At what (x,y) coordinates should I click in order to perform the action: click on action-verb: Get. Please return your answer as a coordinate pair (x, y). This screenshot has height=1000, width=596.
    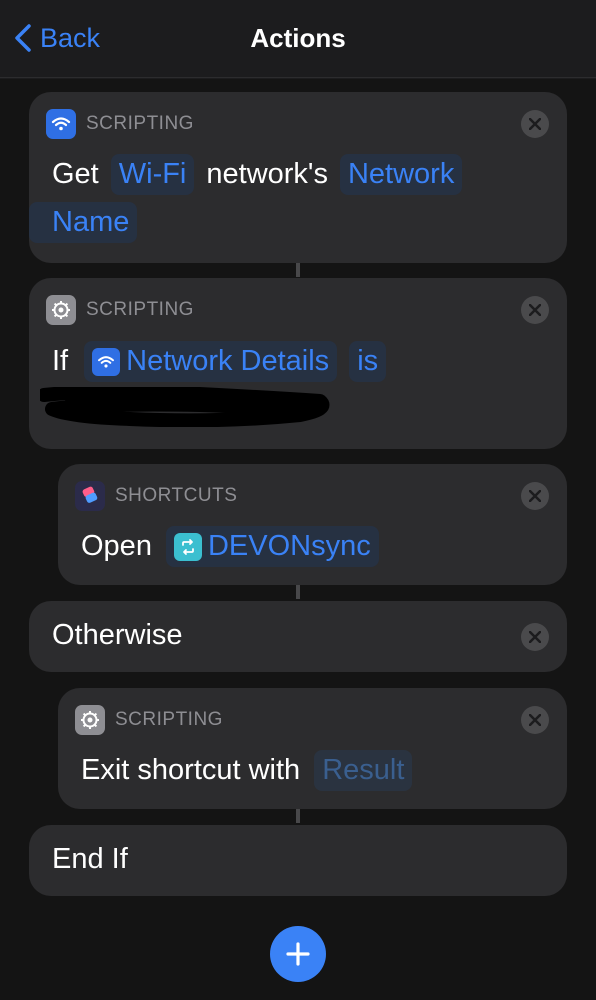
    Looking at the image, I should click on (75, 174).